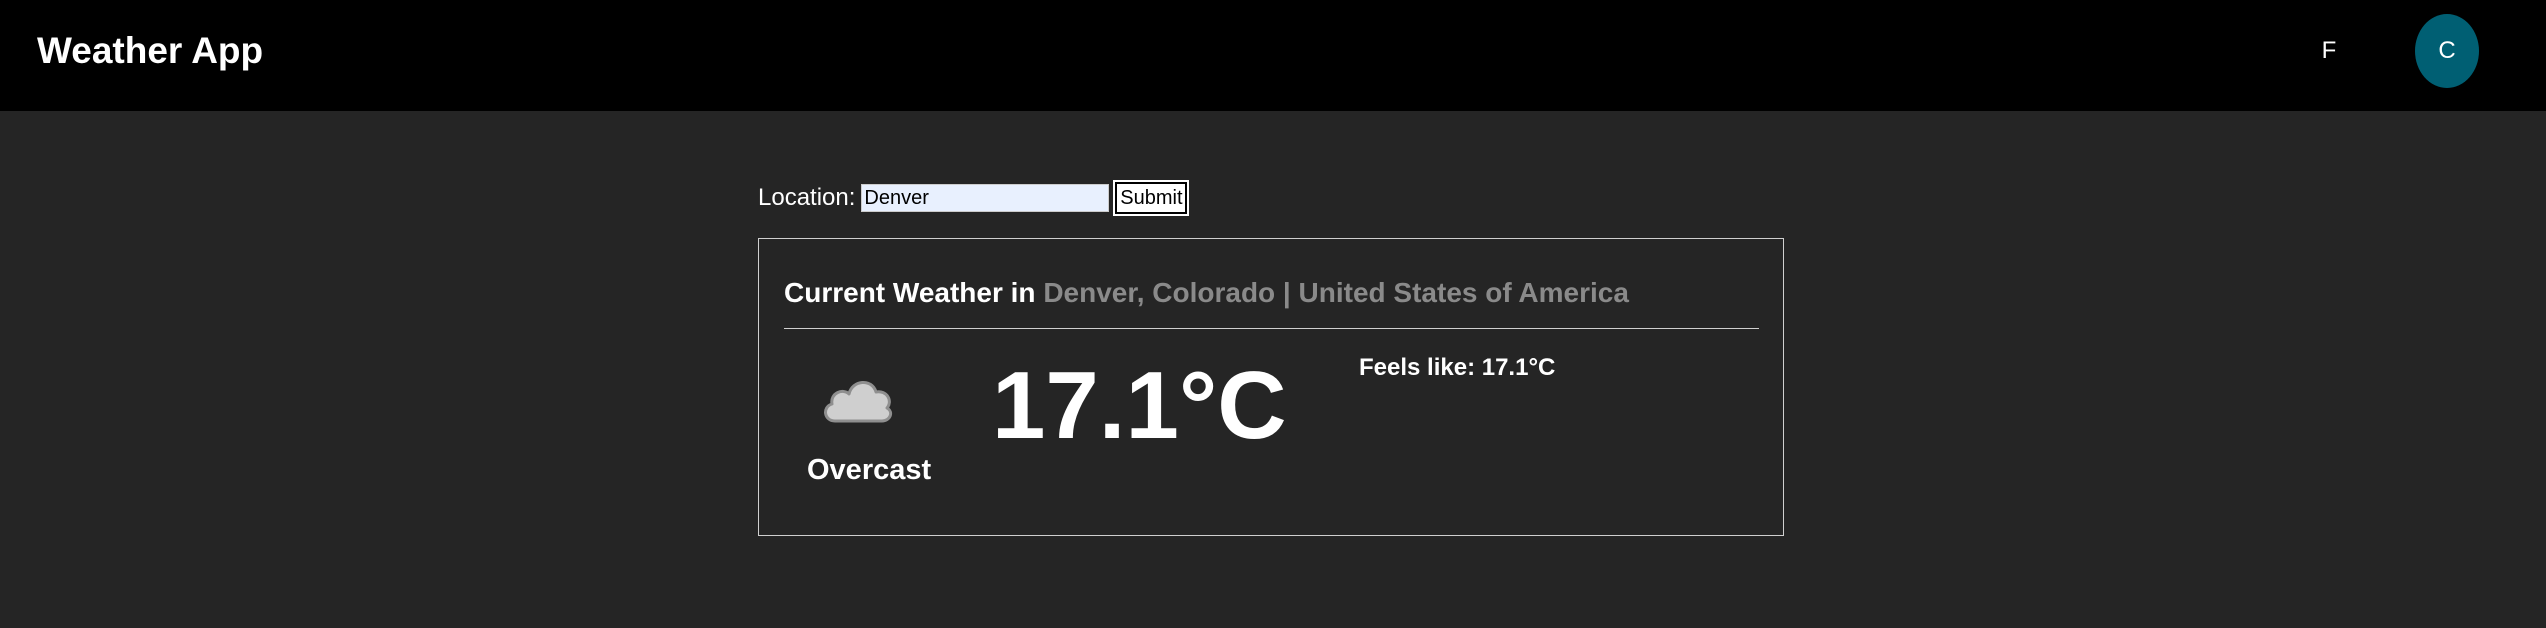  What do you see at coordinates (869, 470) in the screenshot?
I see `weather-condition: Overcast` at bounding box center [869, 470].